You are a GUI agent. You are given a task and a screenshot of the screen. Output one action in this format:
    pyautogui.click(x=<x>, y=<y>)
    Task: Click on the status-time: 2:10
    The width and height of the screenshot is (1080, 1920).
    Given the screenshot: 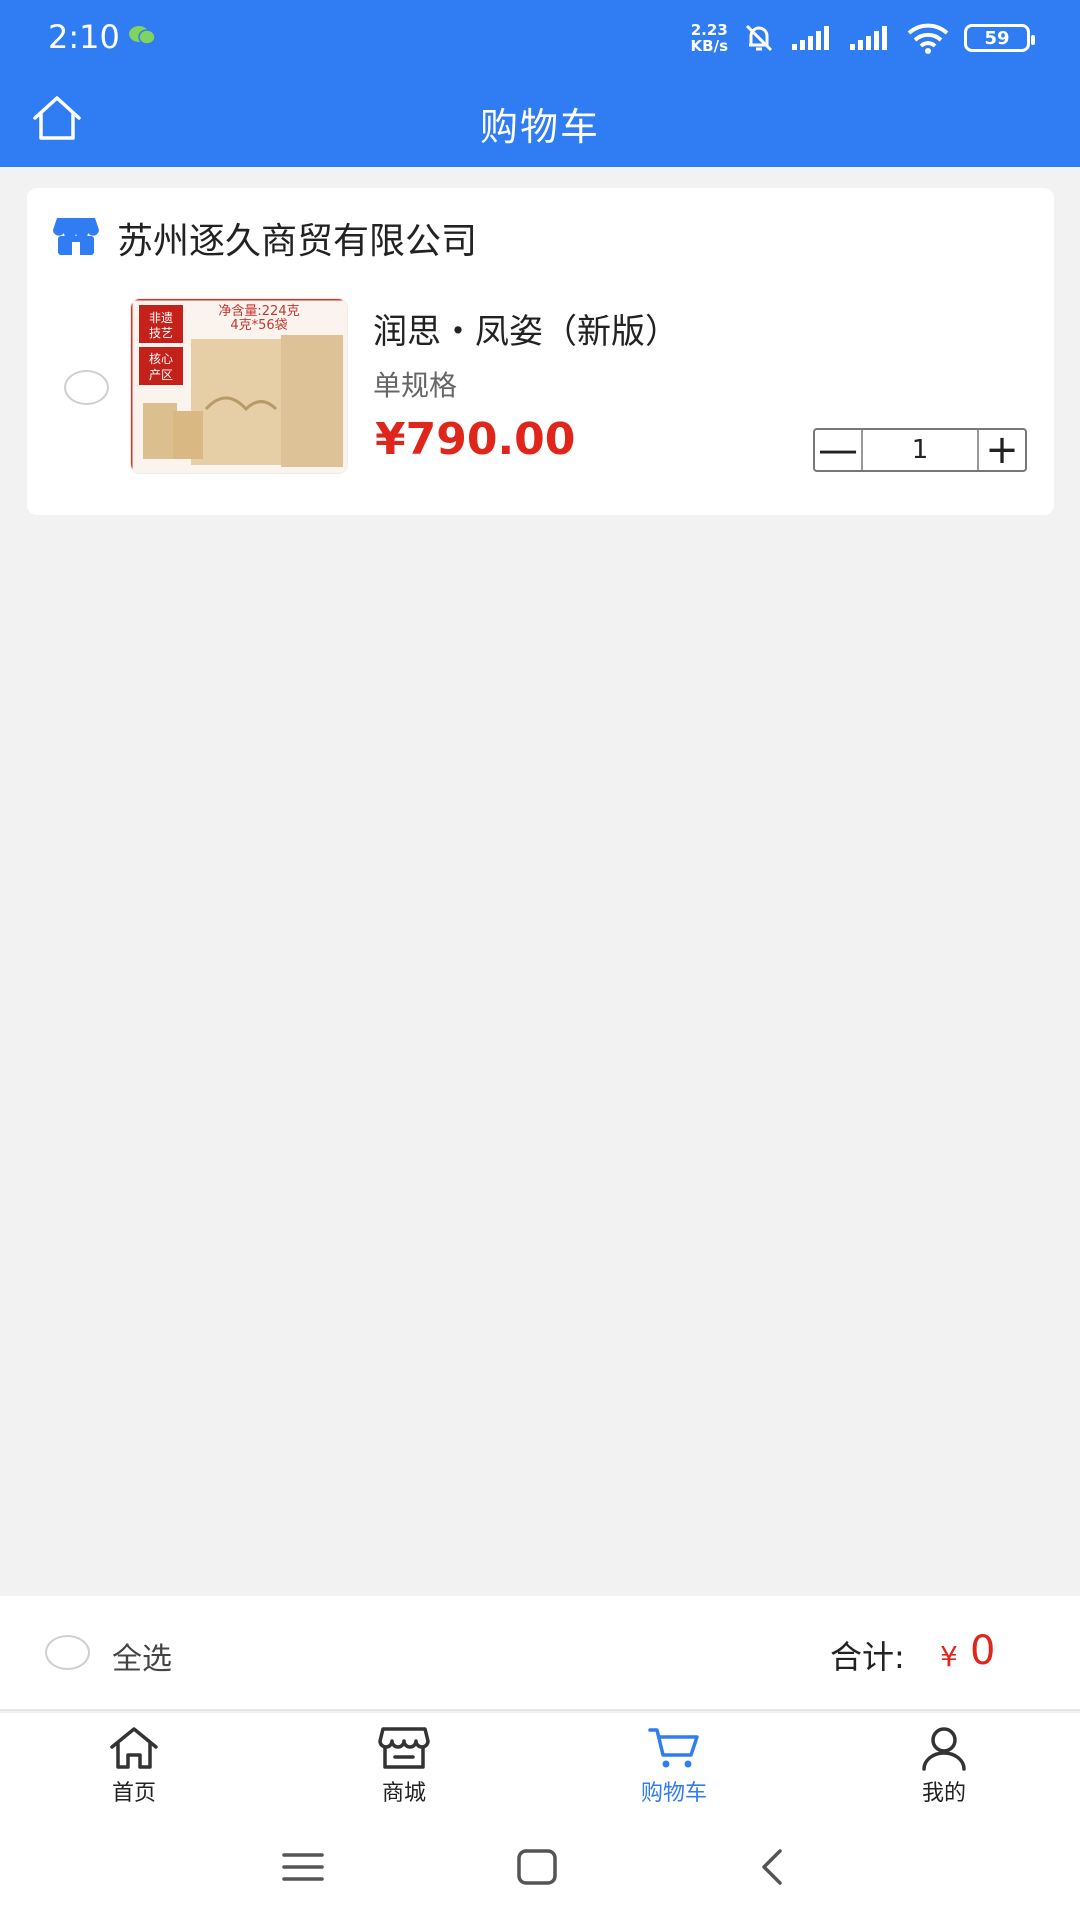 What is the action you would take?
    pyautogui.click(x=84, y=37)
    